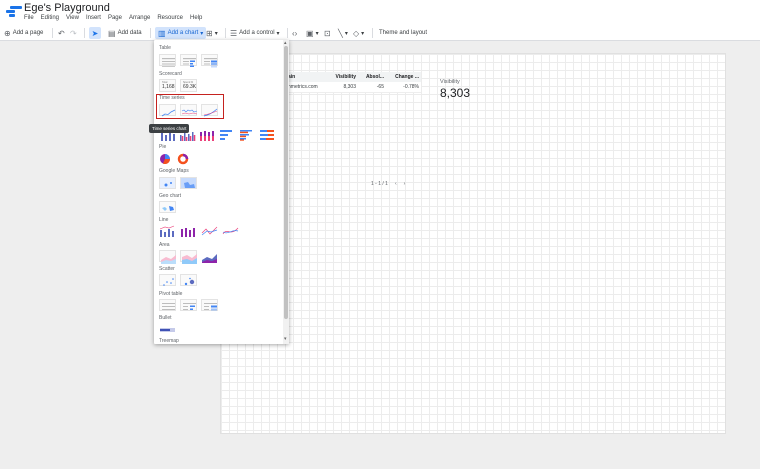 This screenshot has height=469, width=760. Describe the element at coordinates (209, 61) in the screenshot. I see `table-heatmap-chart-option` at that location.